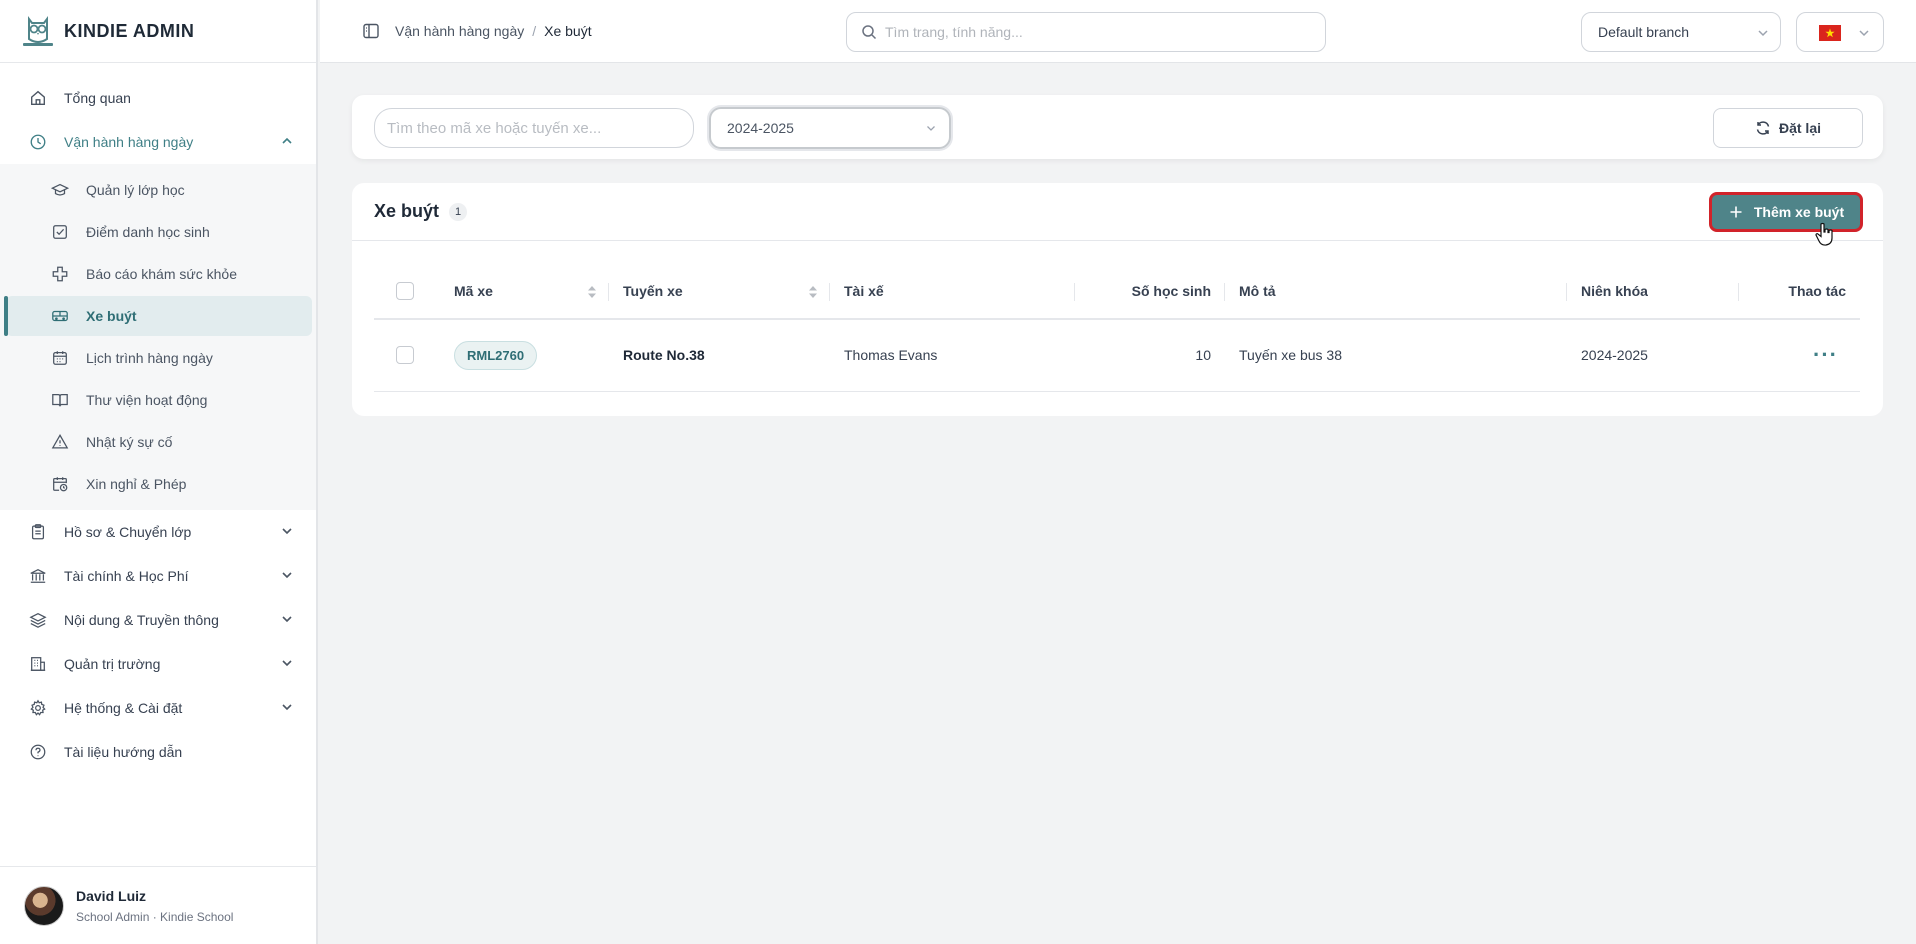  Describe the element at coordinates (1830, 33) in the screenshot. I see `vietnam-flag-icon` at that location.